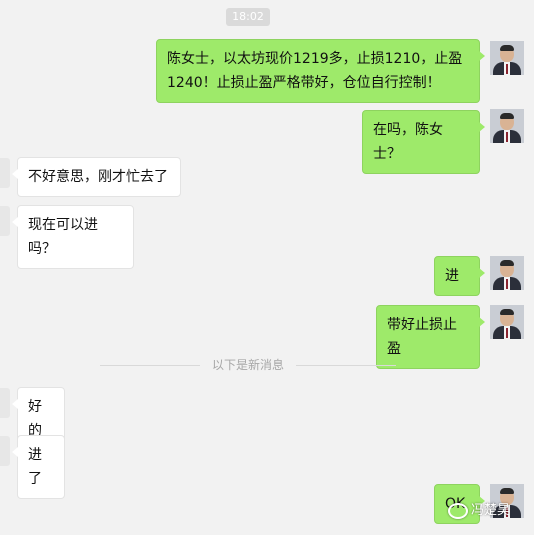  What do you see at coordinates (458, 510) in the screenshot?
I see `wechat-icon` at bounding box center [458, 510].